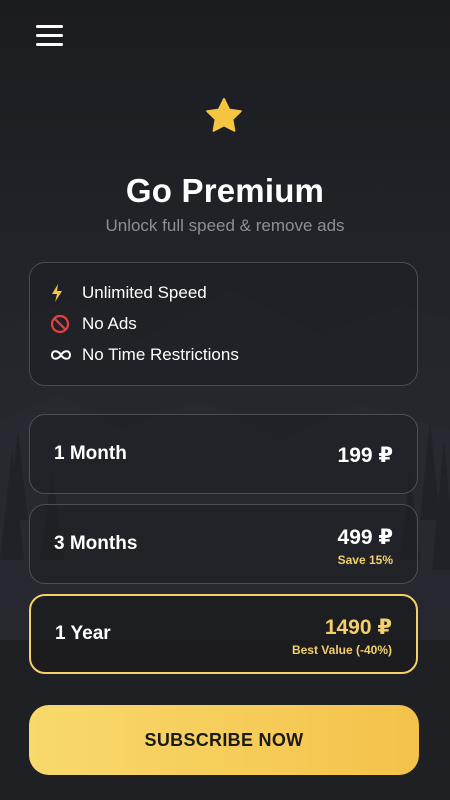  I want to click on feature-unlimited-speed: Unlimited Speed, so click(128, 293).